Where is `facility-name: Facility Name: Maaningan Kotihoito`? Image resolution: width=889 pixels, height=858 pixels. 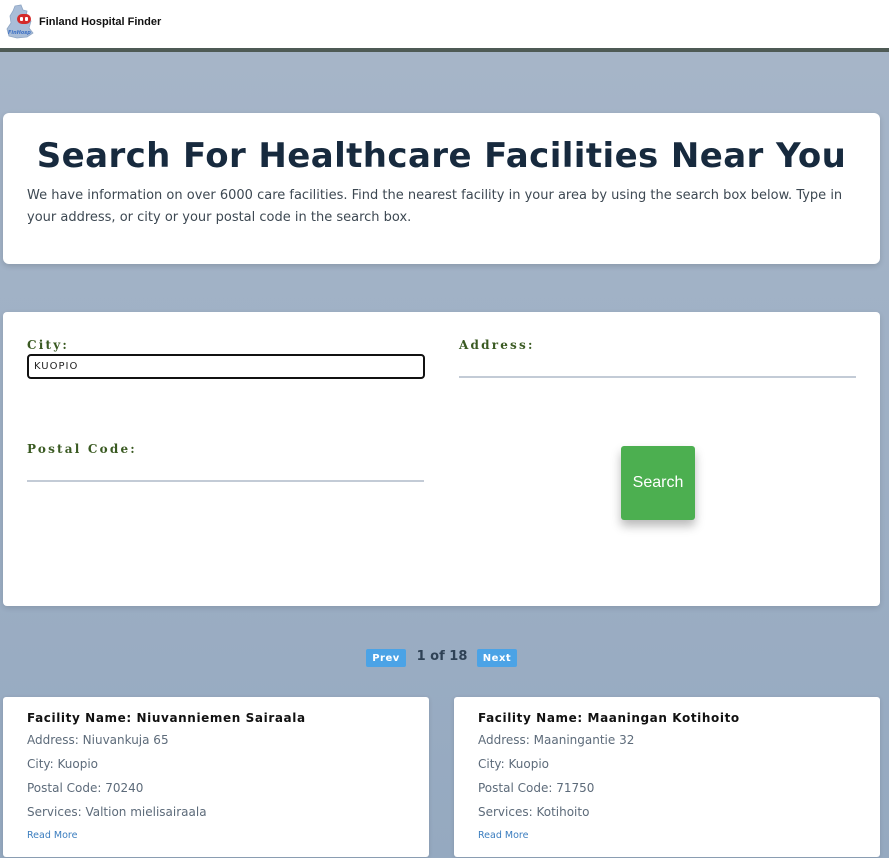 facility-name: Facility Name: Maaningan Kotihoito is located at coordinates (609, 718).